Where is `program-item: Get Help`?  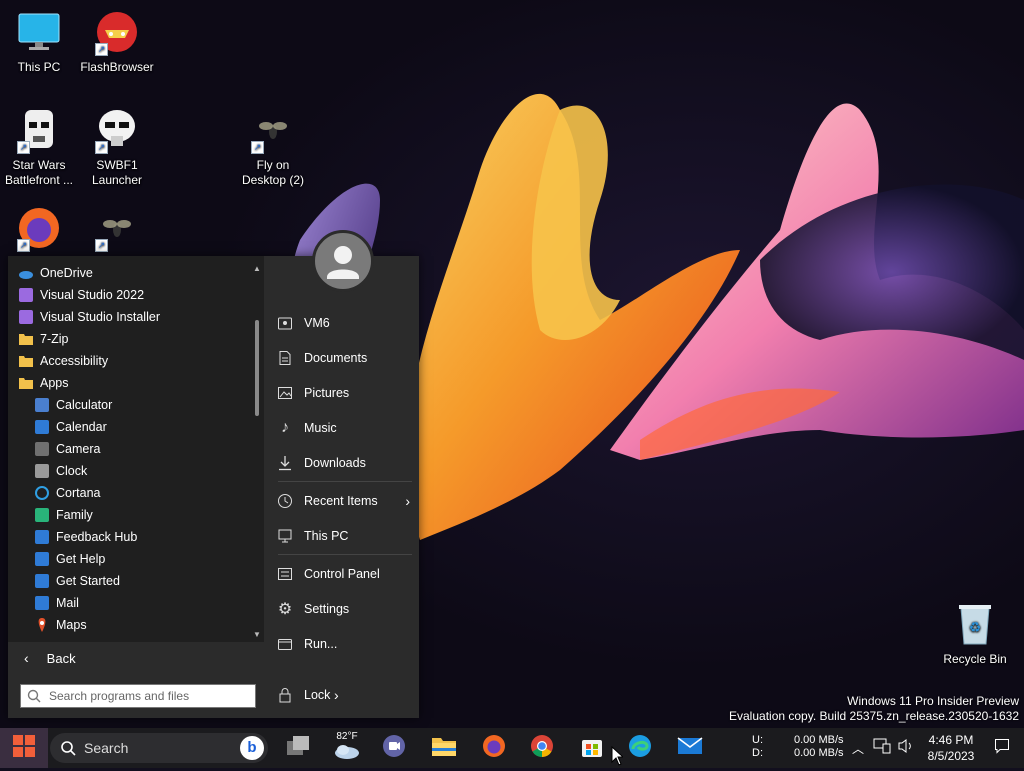
program-item: Get Help is located at coordinates (134, 559).